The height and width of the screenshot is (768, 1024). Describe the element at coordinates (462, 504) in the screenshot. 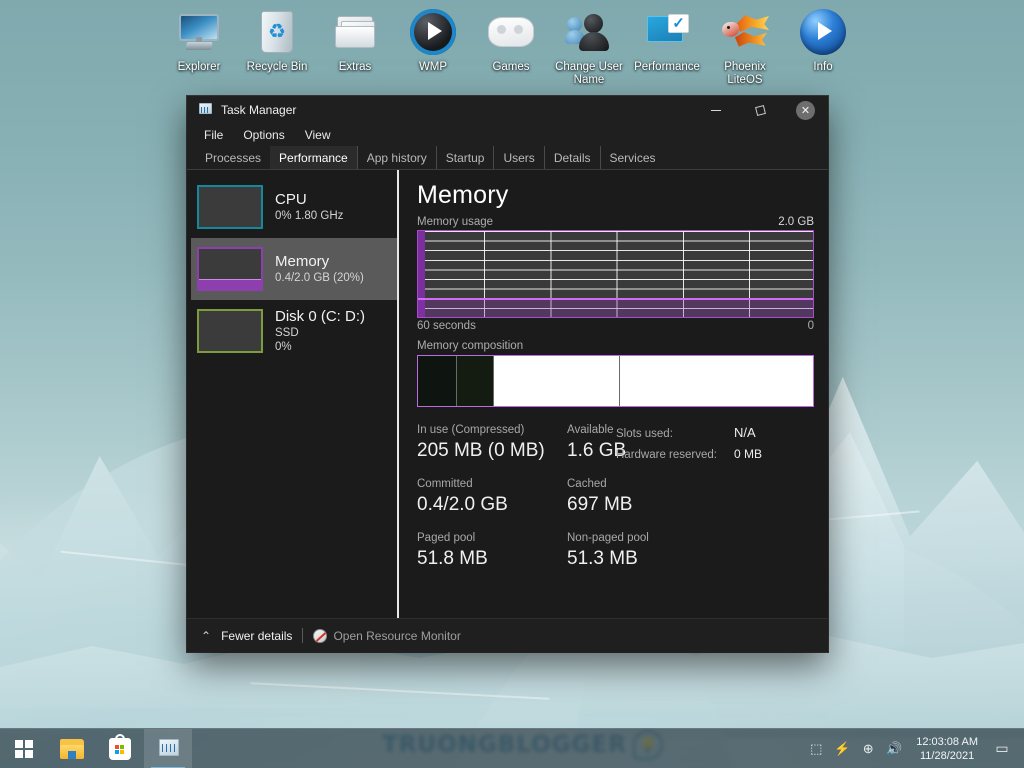

I see `stat-value-committed: 0.4/2.0 GB` at that location.